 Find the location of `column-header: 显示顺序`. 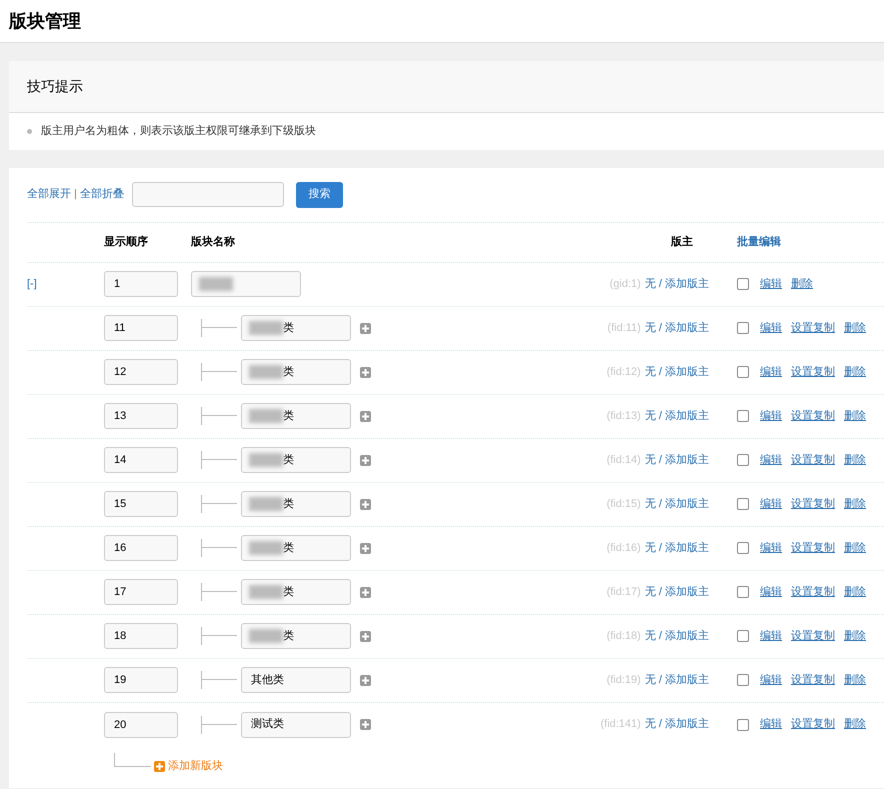

column-header: 显示顺序 is located at coordinates (126, 242).